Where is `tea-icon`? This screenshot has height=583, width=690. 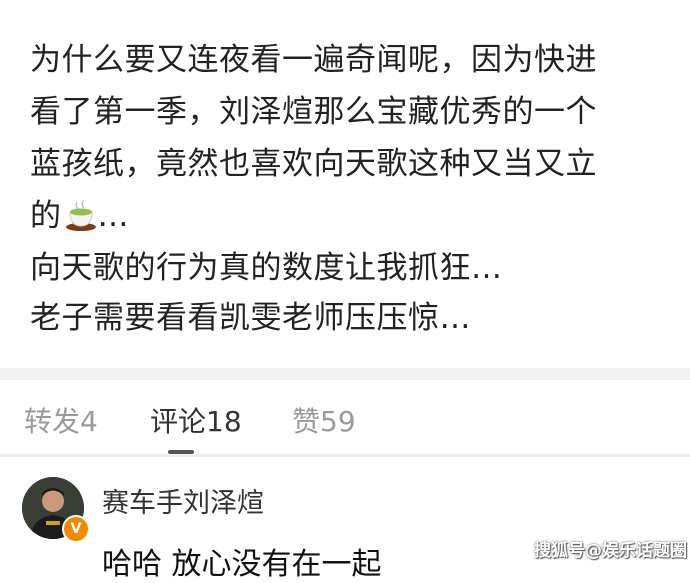 tea-icon is located at coordinates (81, 215).